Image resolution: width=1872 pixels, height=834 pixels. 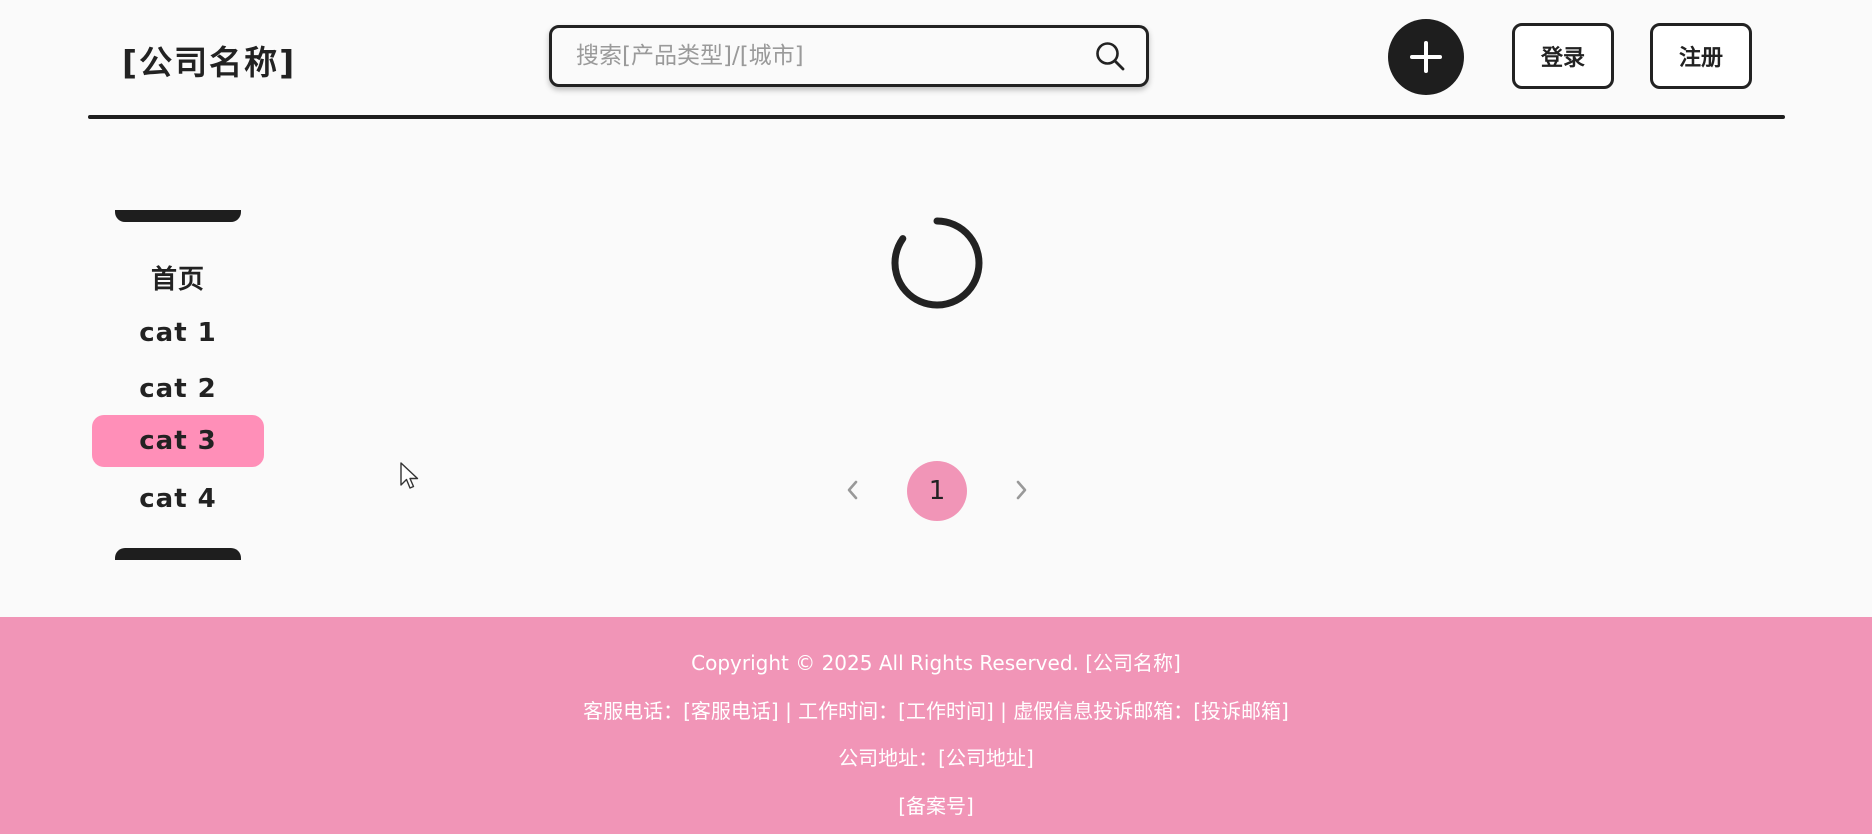 I want to click on register-button: 注册, so click(x=1701, y=56).